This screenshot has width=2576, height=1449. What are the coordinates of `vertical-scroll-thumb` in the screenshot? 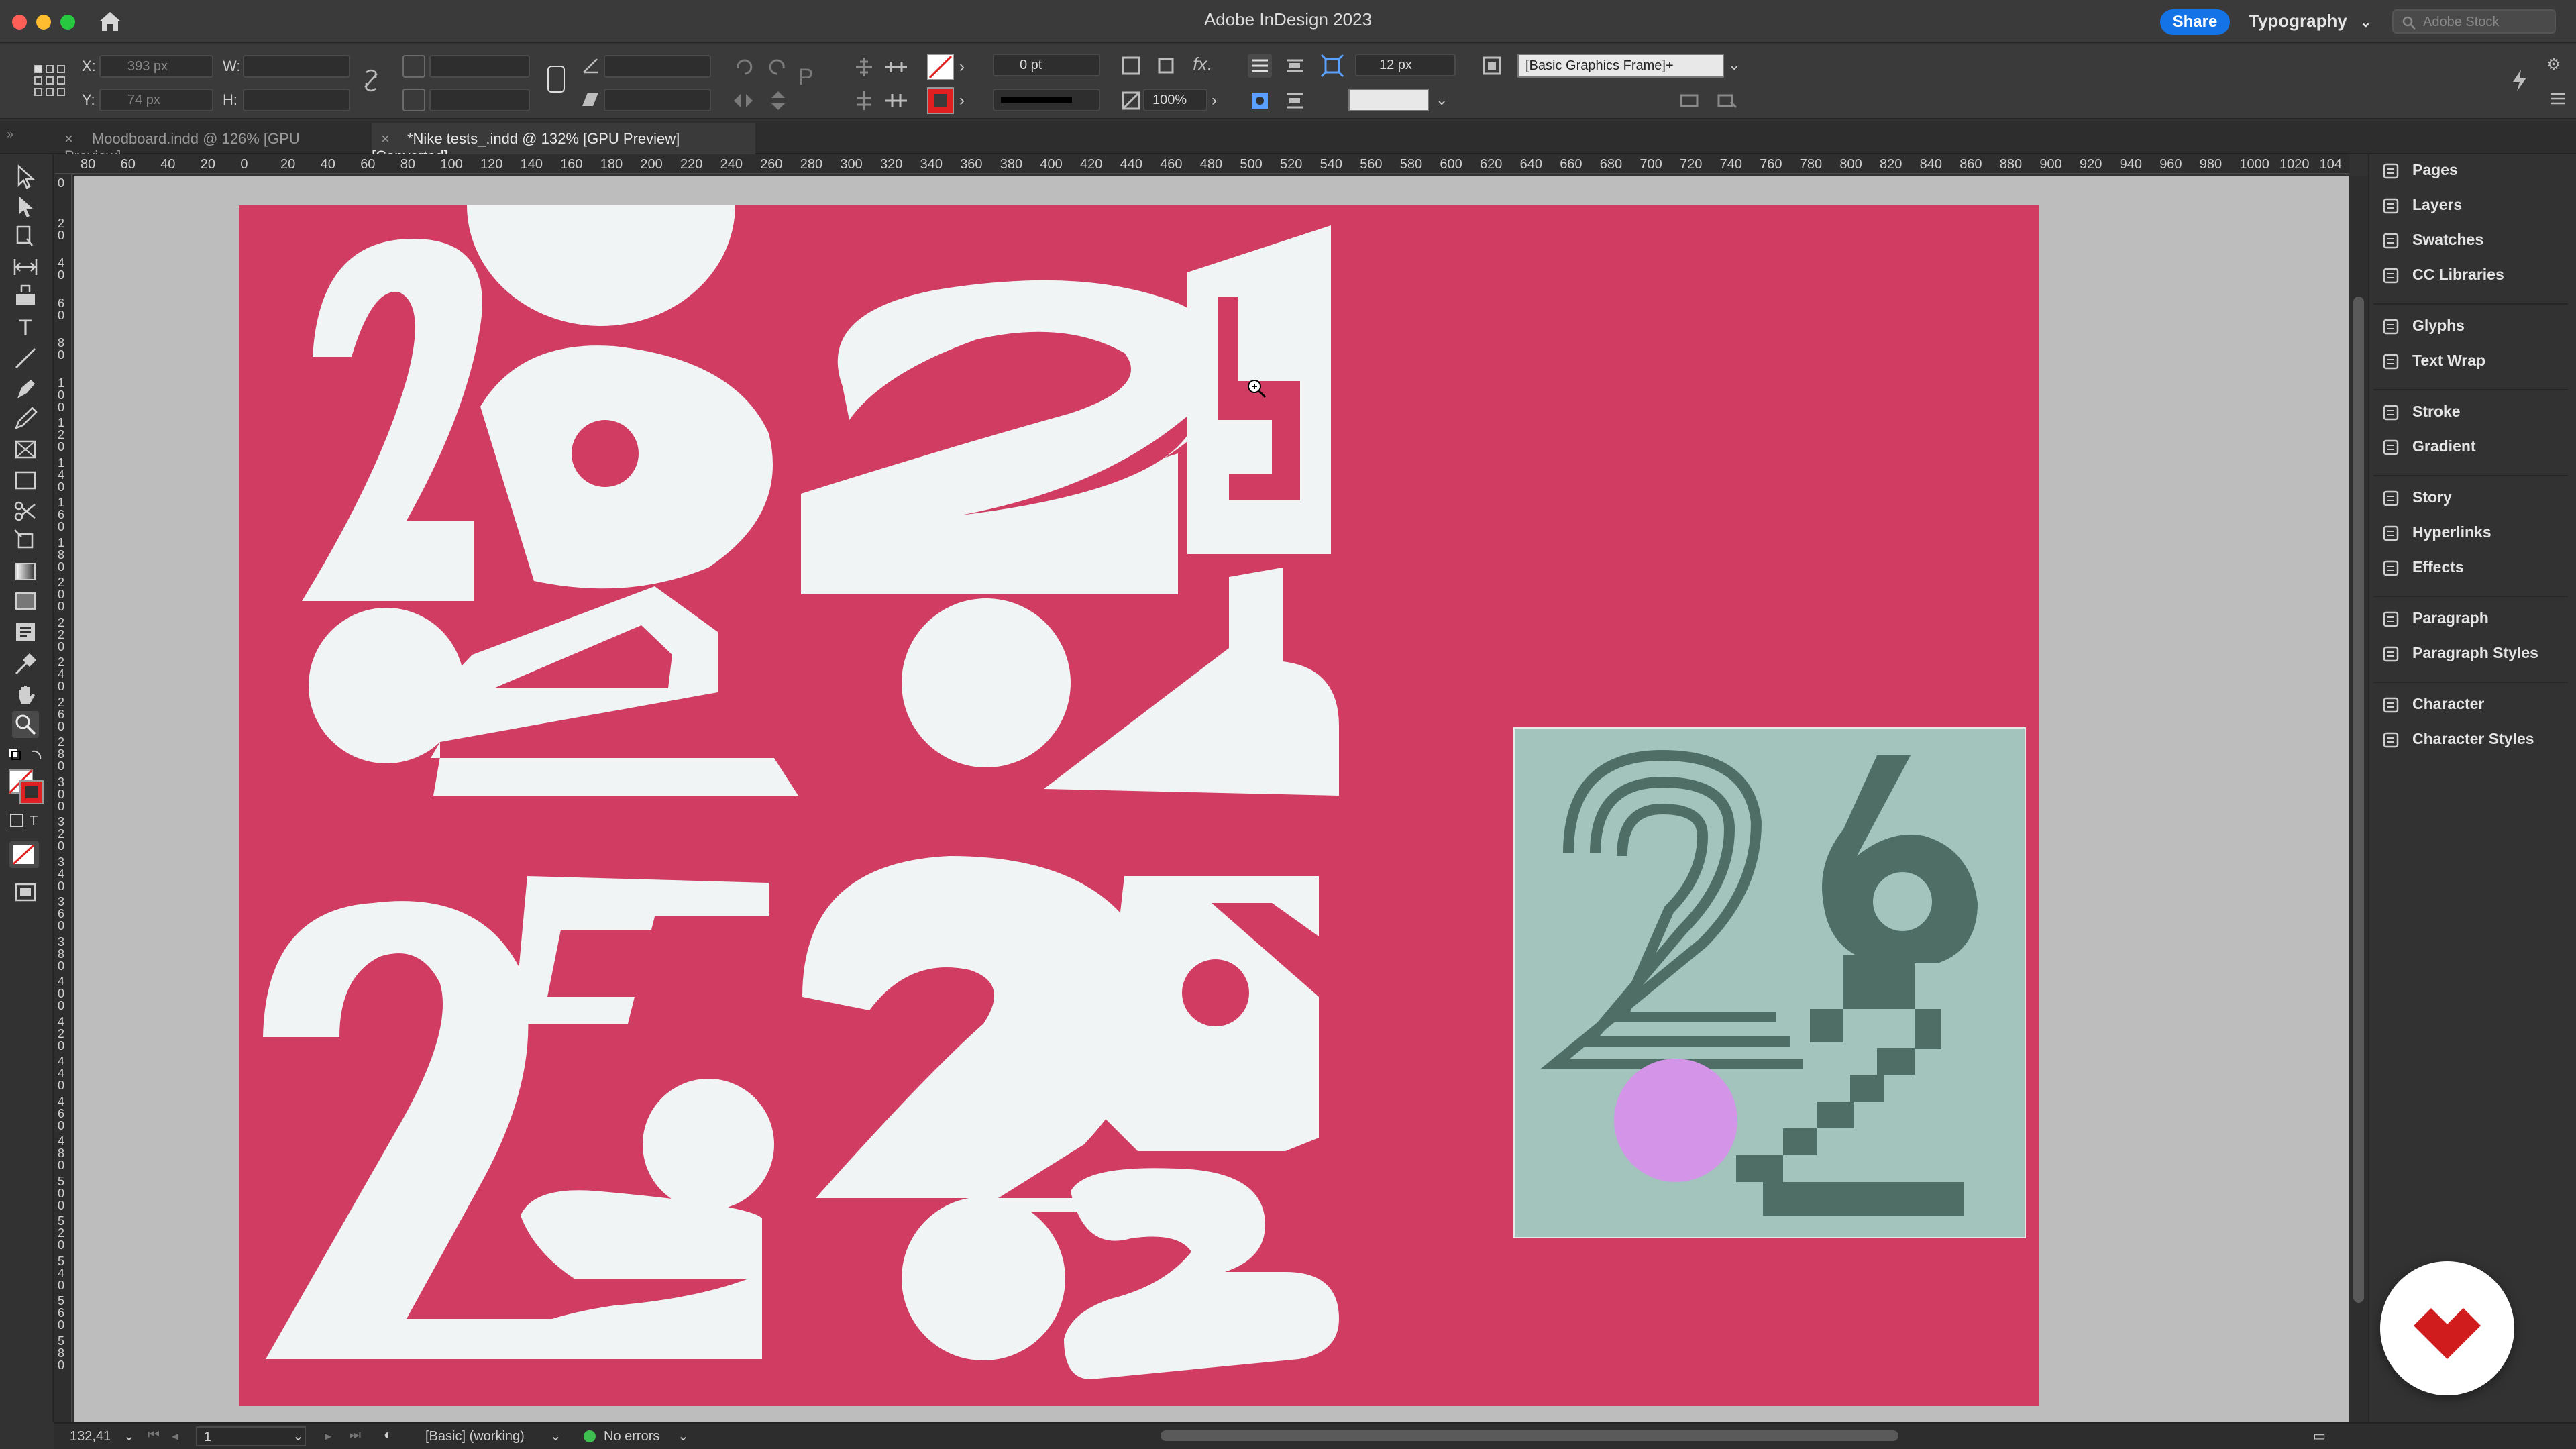 It's located at (2358, 800).